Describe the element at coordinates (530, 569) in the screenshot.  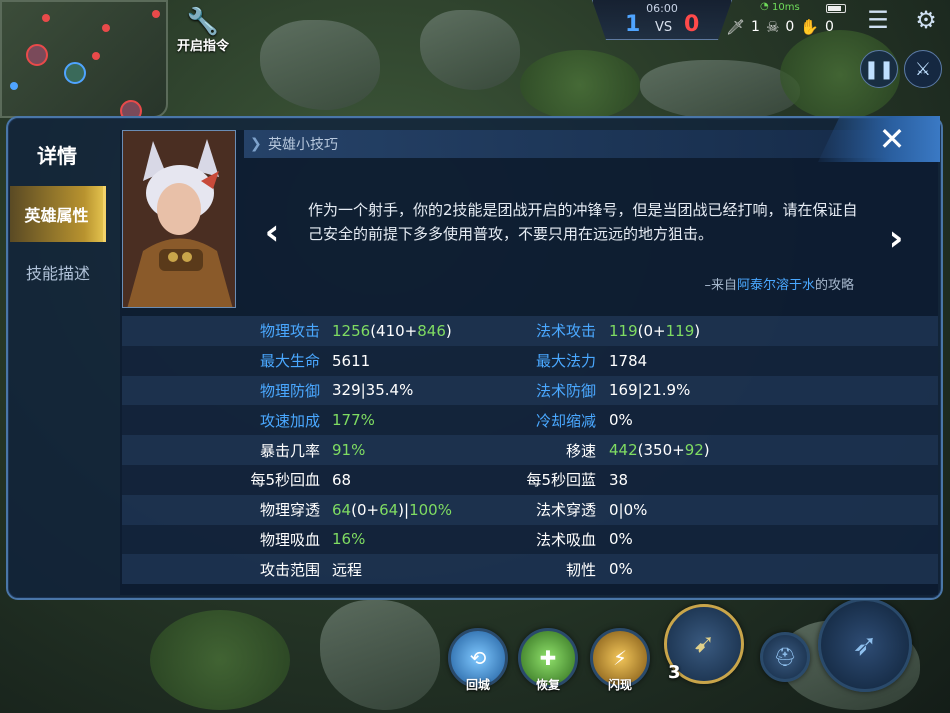
I see `stat-row: 攻击范围 远程 韧性 0%` at that location.